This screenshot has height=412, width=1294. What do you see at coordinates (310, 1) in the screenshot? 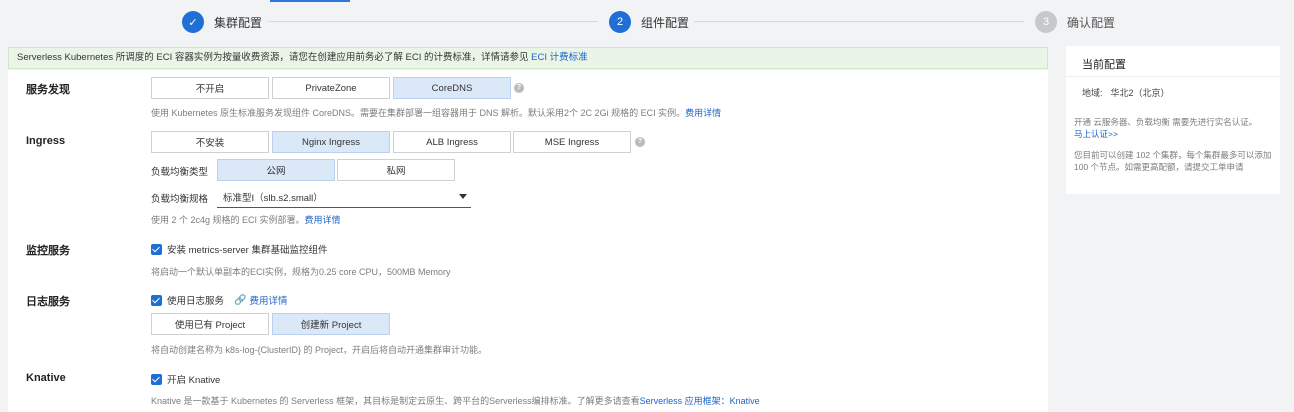
I see `step-indicator-bar` at bounding box center [310, 1].